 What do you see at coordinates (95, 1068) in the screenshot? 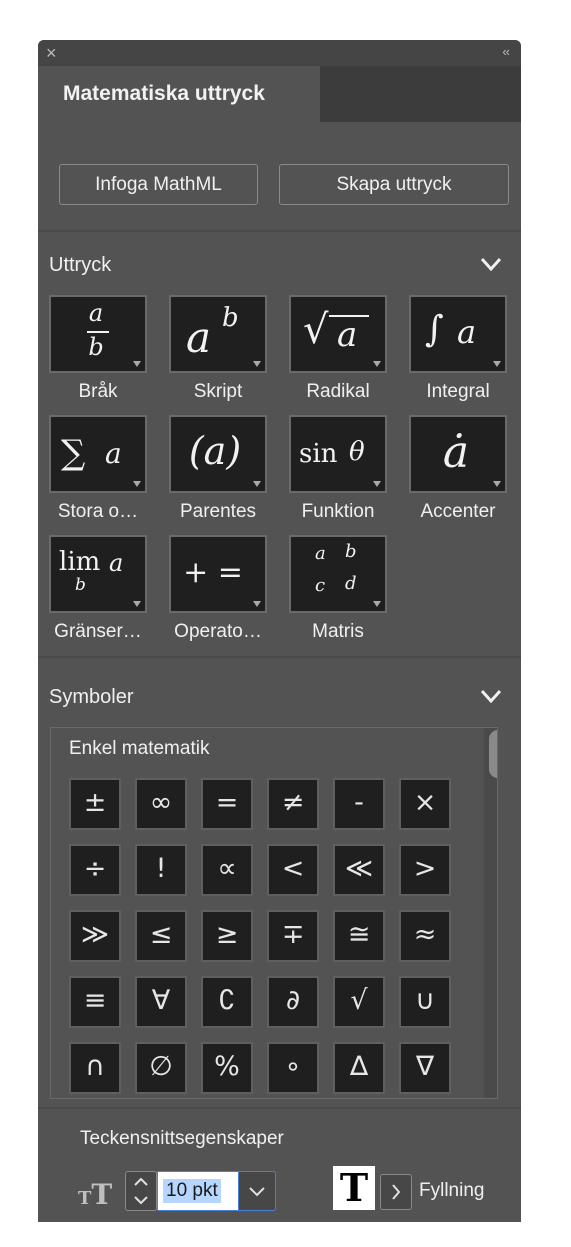
I see `symbol-button: ∩` at bounding box center [95, 1068].